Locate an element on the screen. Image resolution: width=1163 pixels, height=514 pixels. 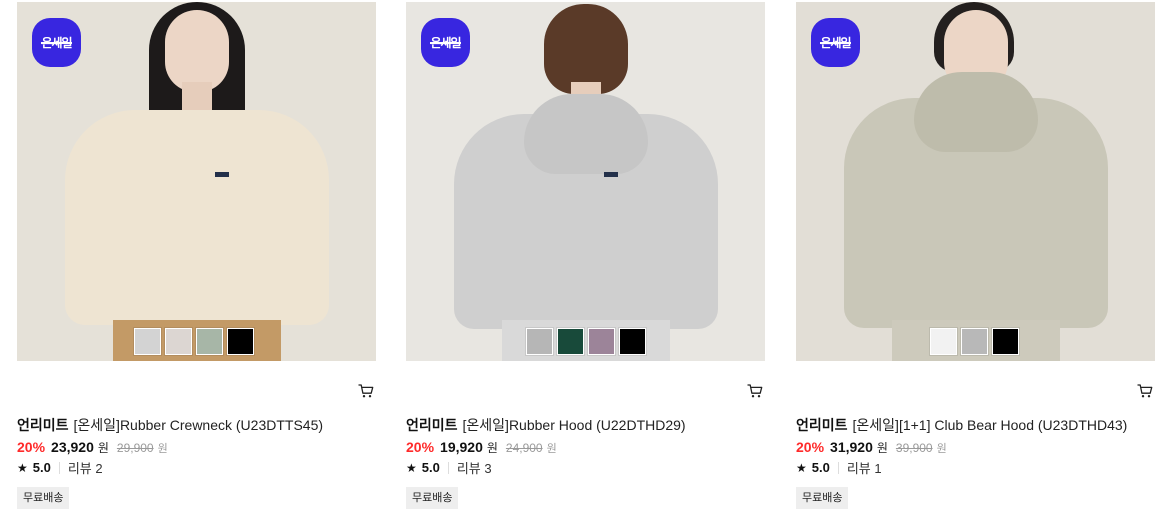
original-price: 24,900 is located at coordinates (524, 448).